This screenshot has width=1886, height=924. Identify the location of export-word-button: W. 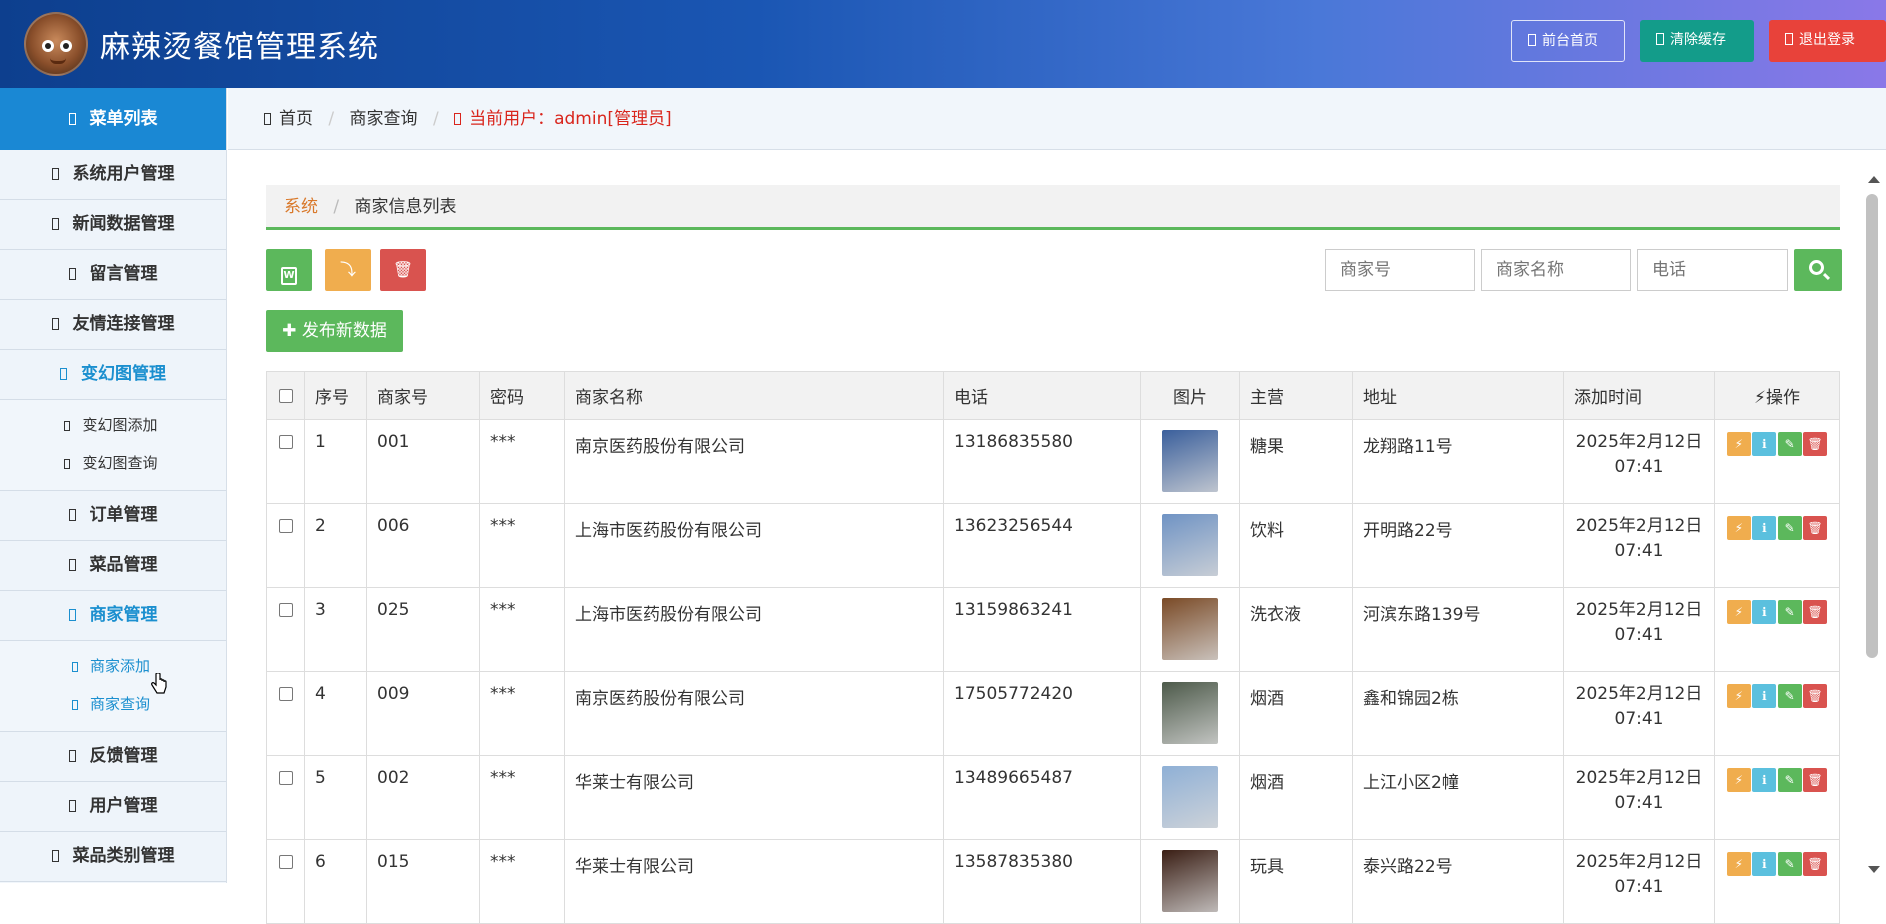
(289, 270).